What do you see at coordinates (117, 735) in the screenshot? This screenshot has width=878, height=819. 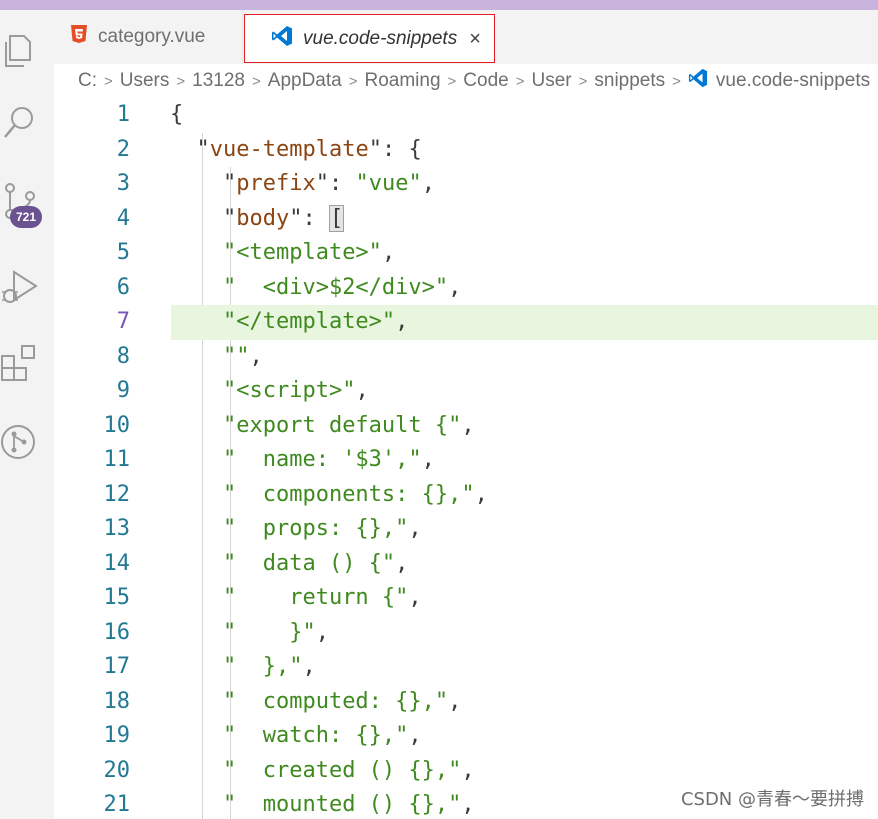 I see `line-number: 19` at bounding box center [117, 735].